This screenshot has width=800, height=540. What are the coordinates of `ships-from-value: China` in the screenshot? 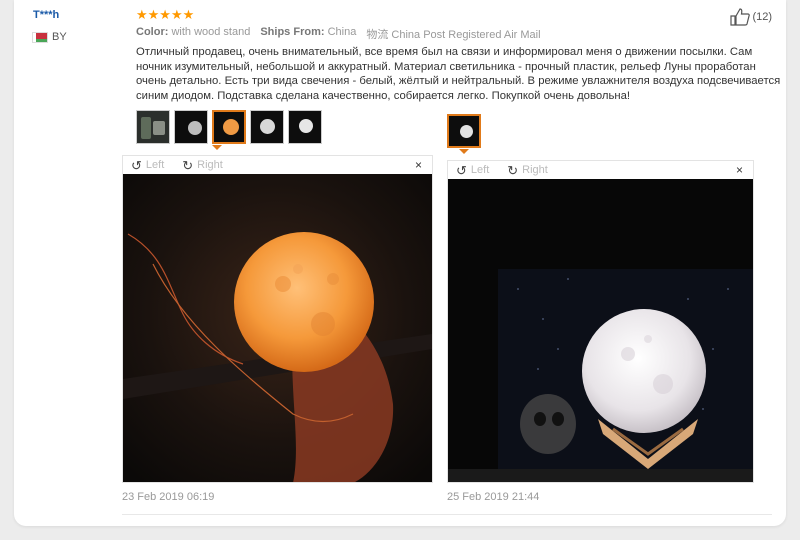 It's located at (342, 32).